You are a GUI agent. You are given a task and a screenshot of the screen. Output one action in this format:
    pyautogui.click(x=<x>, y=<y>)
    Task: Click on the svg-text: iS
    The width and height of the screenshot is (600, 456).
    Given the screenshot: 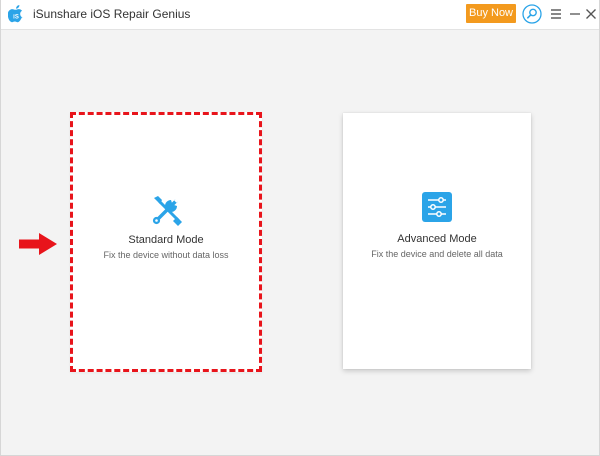 What is the action you would take?
    pyautogui.click(x=16, y=18)
    